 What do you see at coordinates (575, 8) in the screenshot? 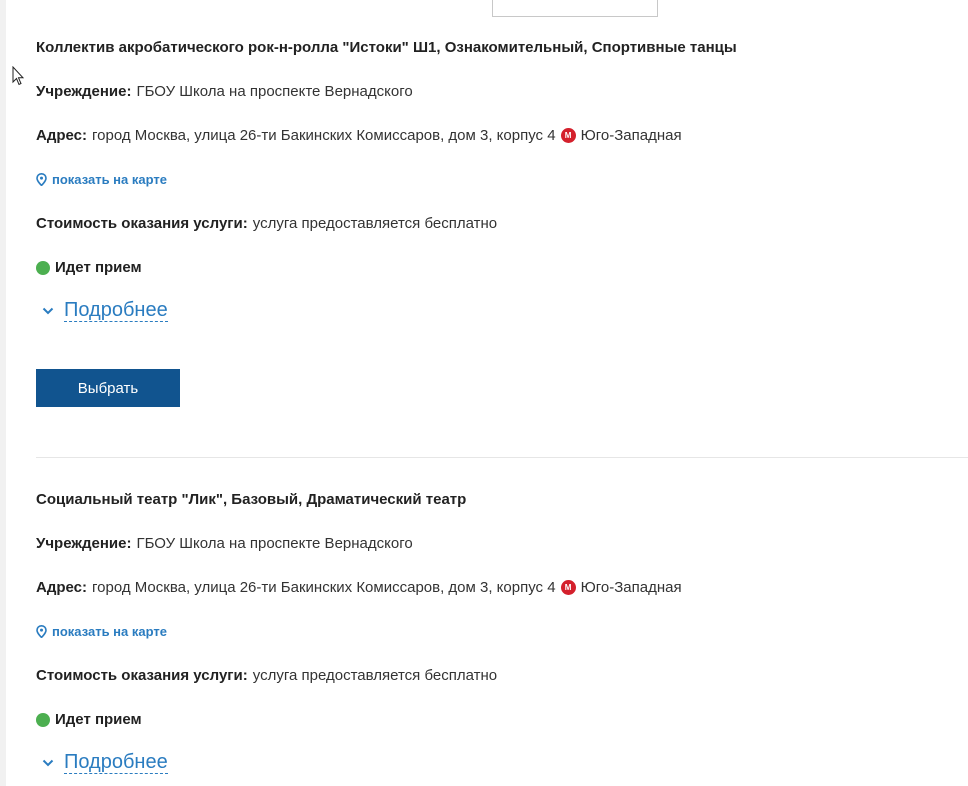
I see `top-partial-control` at bounding box center [575, 8].